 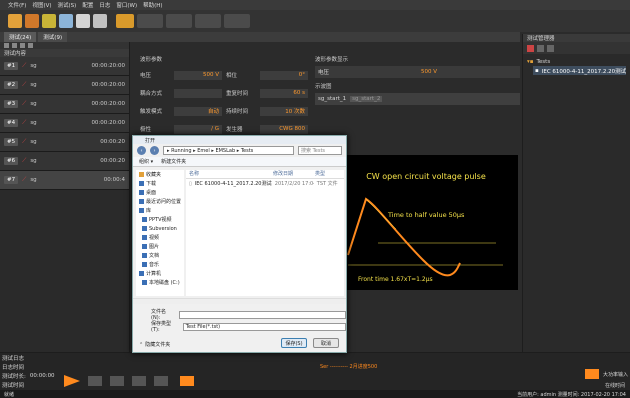 What do you see at coordinates (33, 142) in the screenshot?
I see `test-name: sg` at bounding box center [33, 142].